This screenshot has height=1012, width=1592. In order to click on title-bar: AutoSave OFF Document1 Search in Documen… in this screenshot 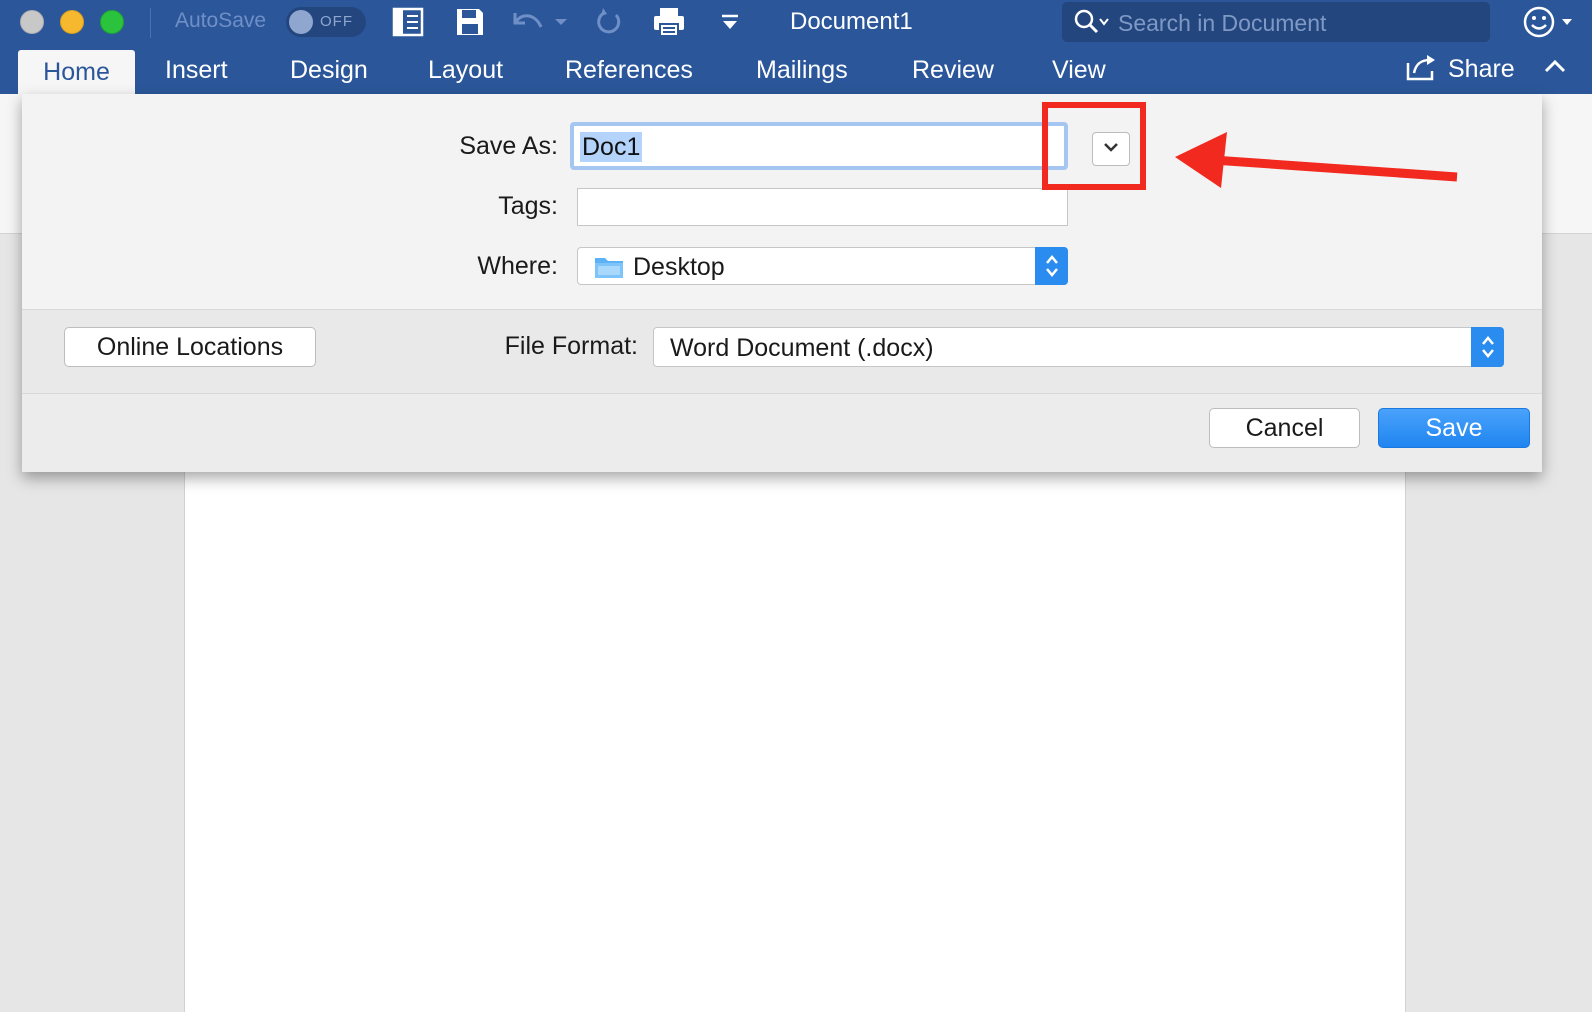, I will do `click(796, 23)`.